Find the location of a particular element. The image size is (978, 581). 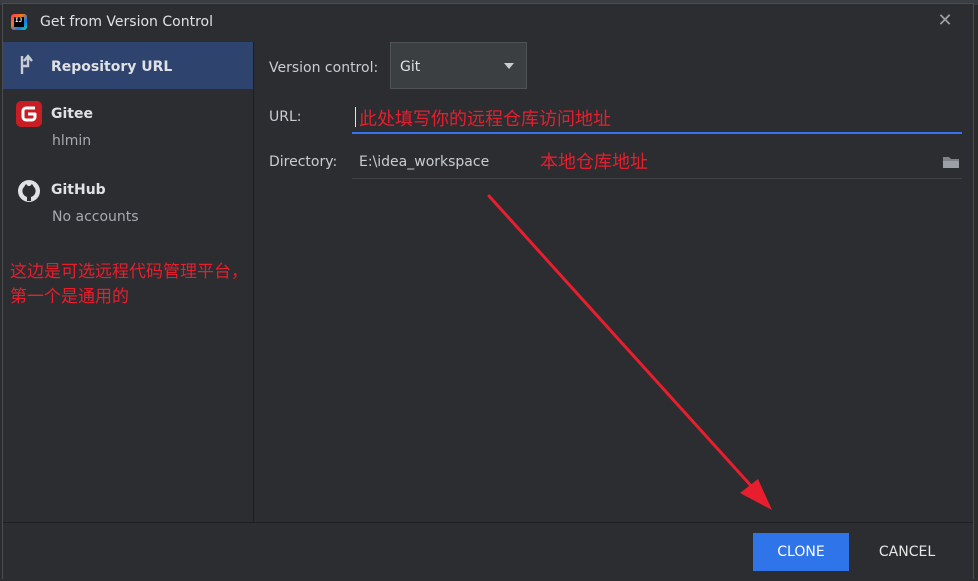

sidebar-item-github: GitHub No accounts is located at coordinates (128, 199).